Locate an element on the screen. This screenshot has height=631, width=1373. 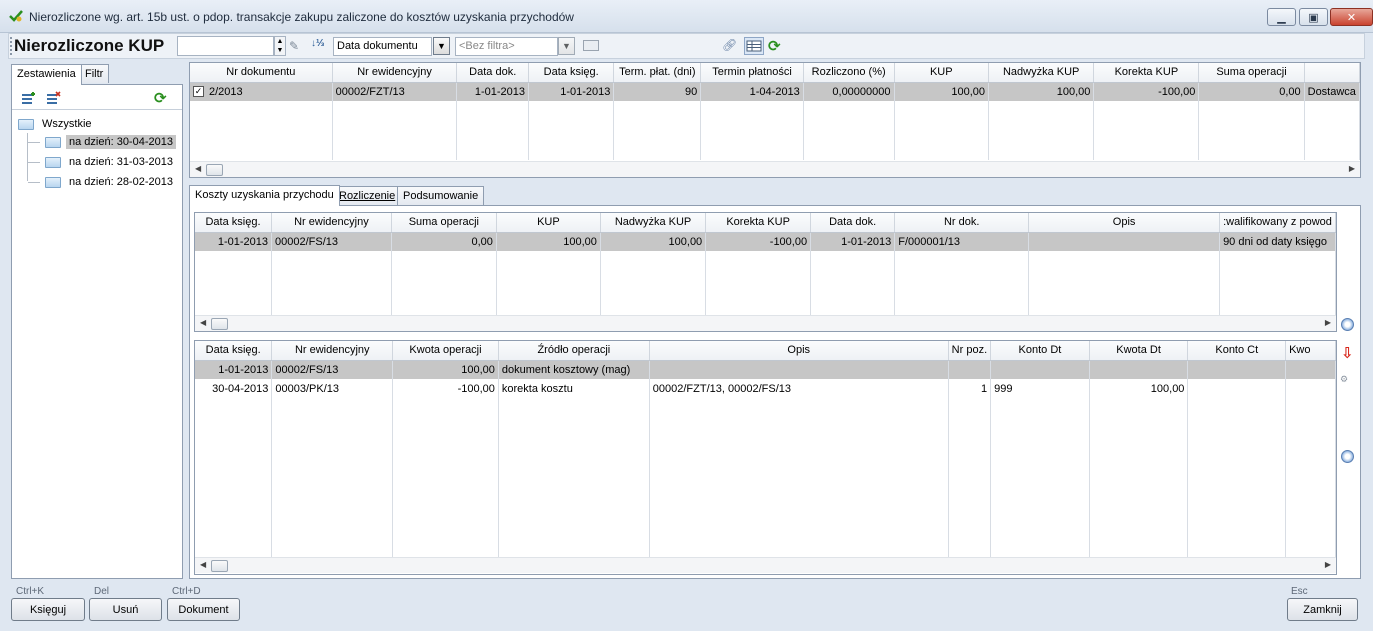
tree-item-label: na dzień: 28-02-2013 is located at coordinates (121, 182).